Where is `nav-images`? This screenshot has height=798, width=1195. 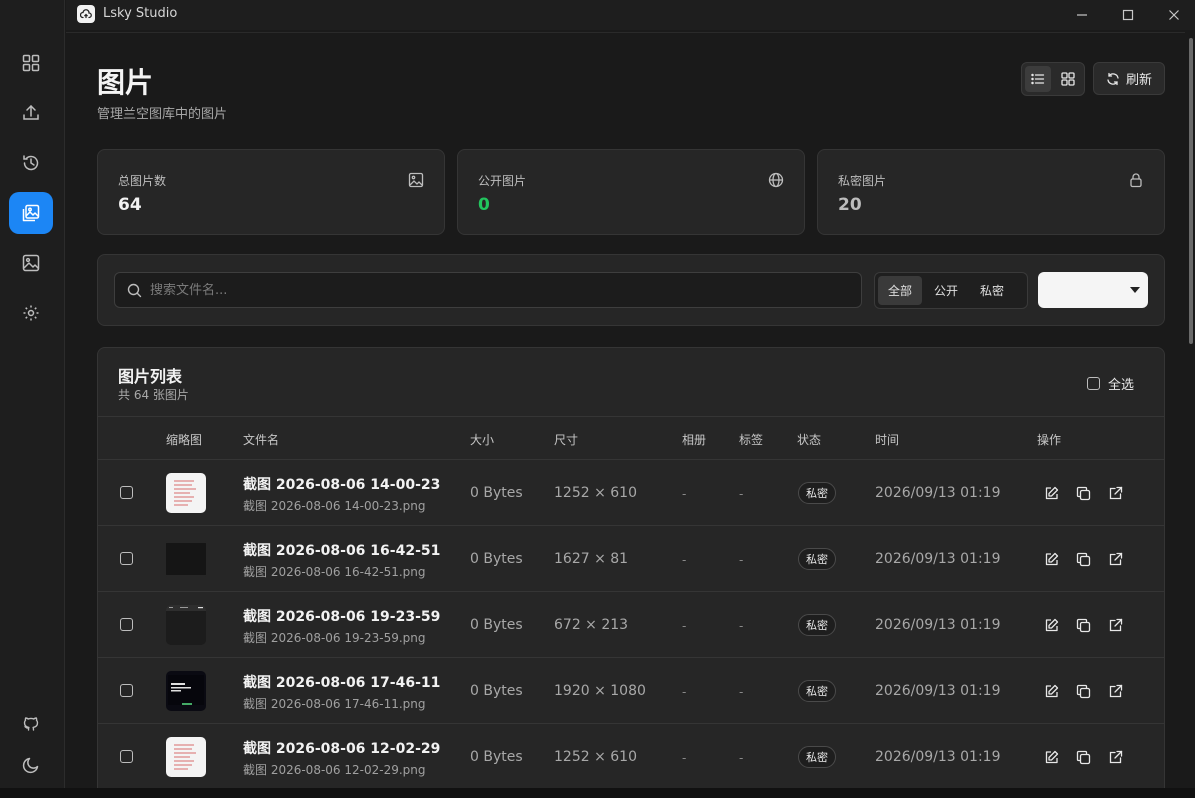
nav-images is located at coordinates (31, 263).